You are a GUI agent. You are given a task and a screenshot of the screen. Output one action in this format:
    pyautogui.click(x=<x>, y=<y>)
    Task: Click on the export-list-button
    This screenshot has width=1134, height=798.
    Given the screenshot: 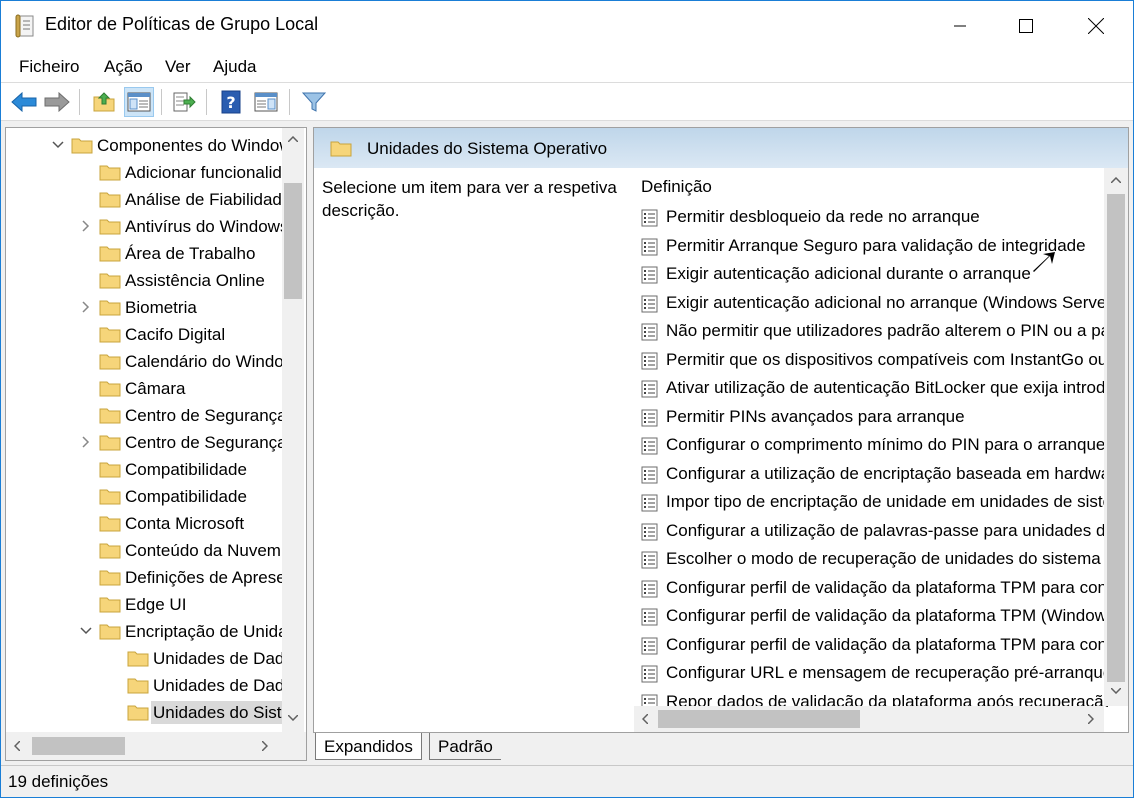 What is the action you would take?
    pyautogui.click(x=184, y=102)
    